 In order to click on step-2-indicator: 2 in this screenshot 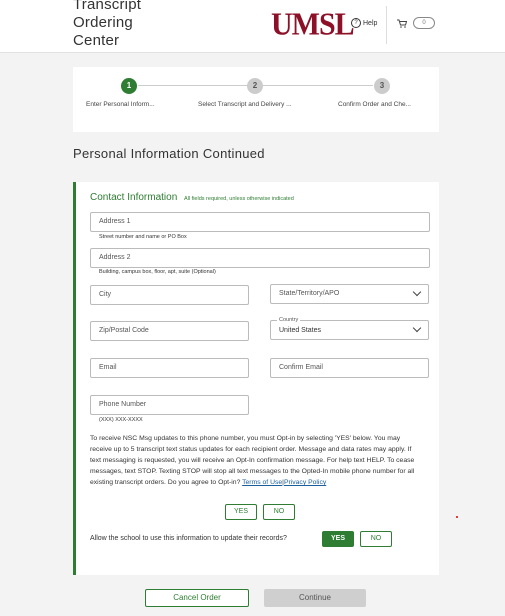, I will do `click(255, 86)`.